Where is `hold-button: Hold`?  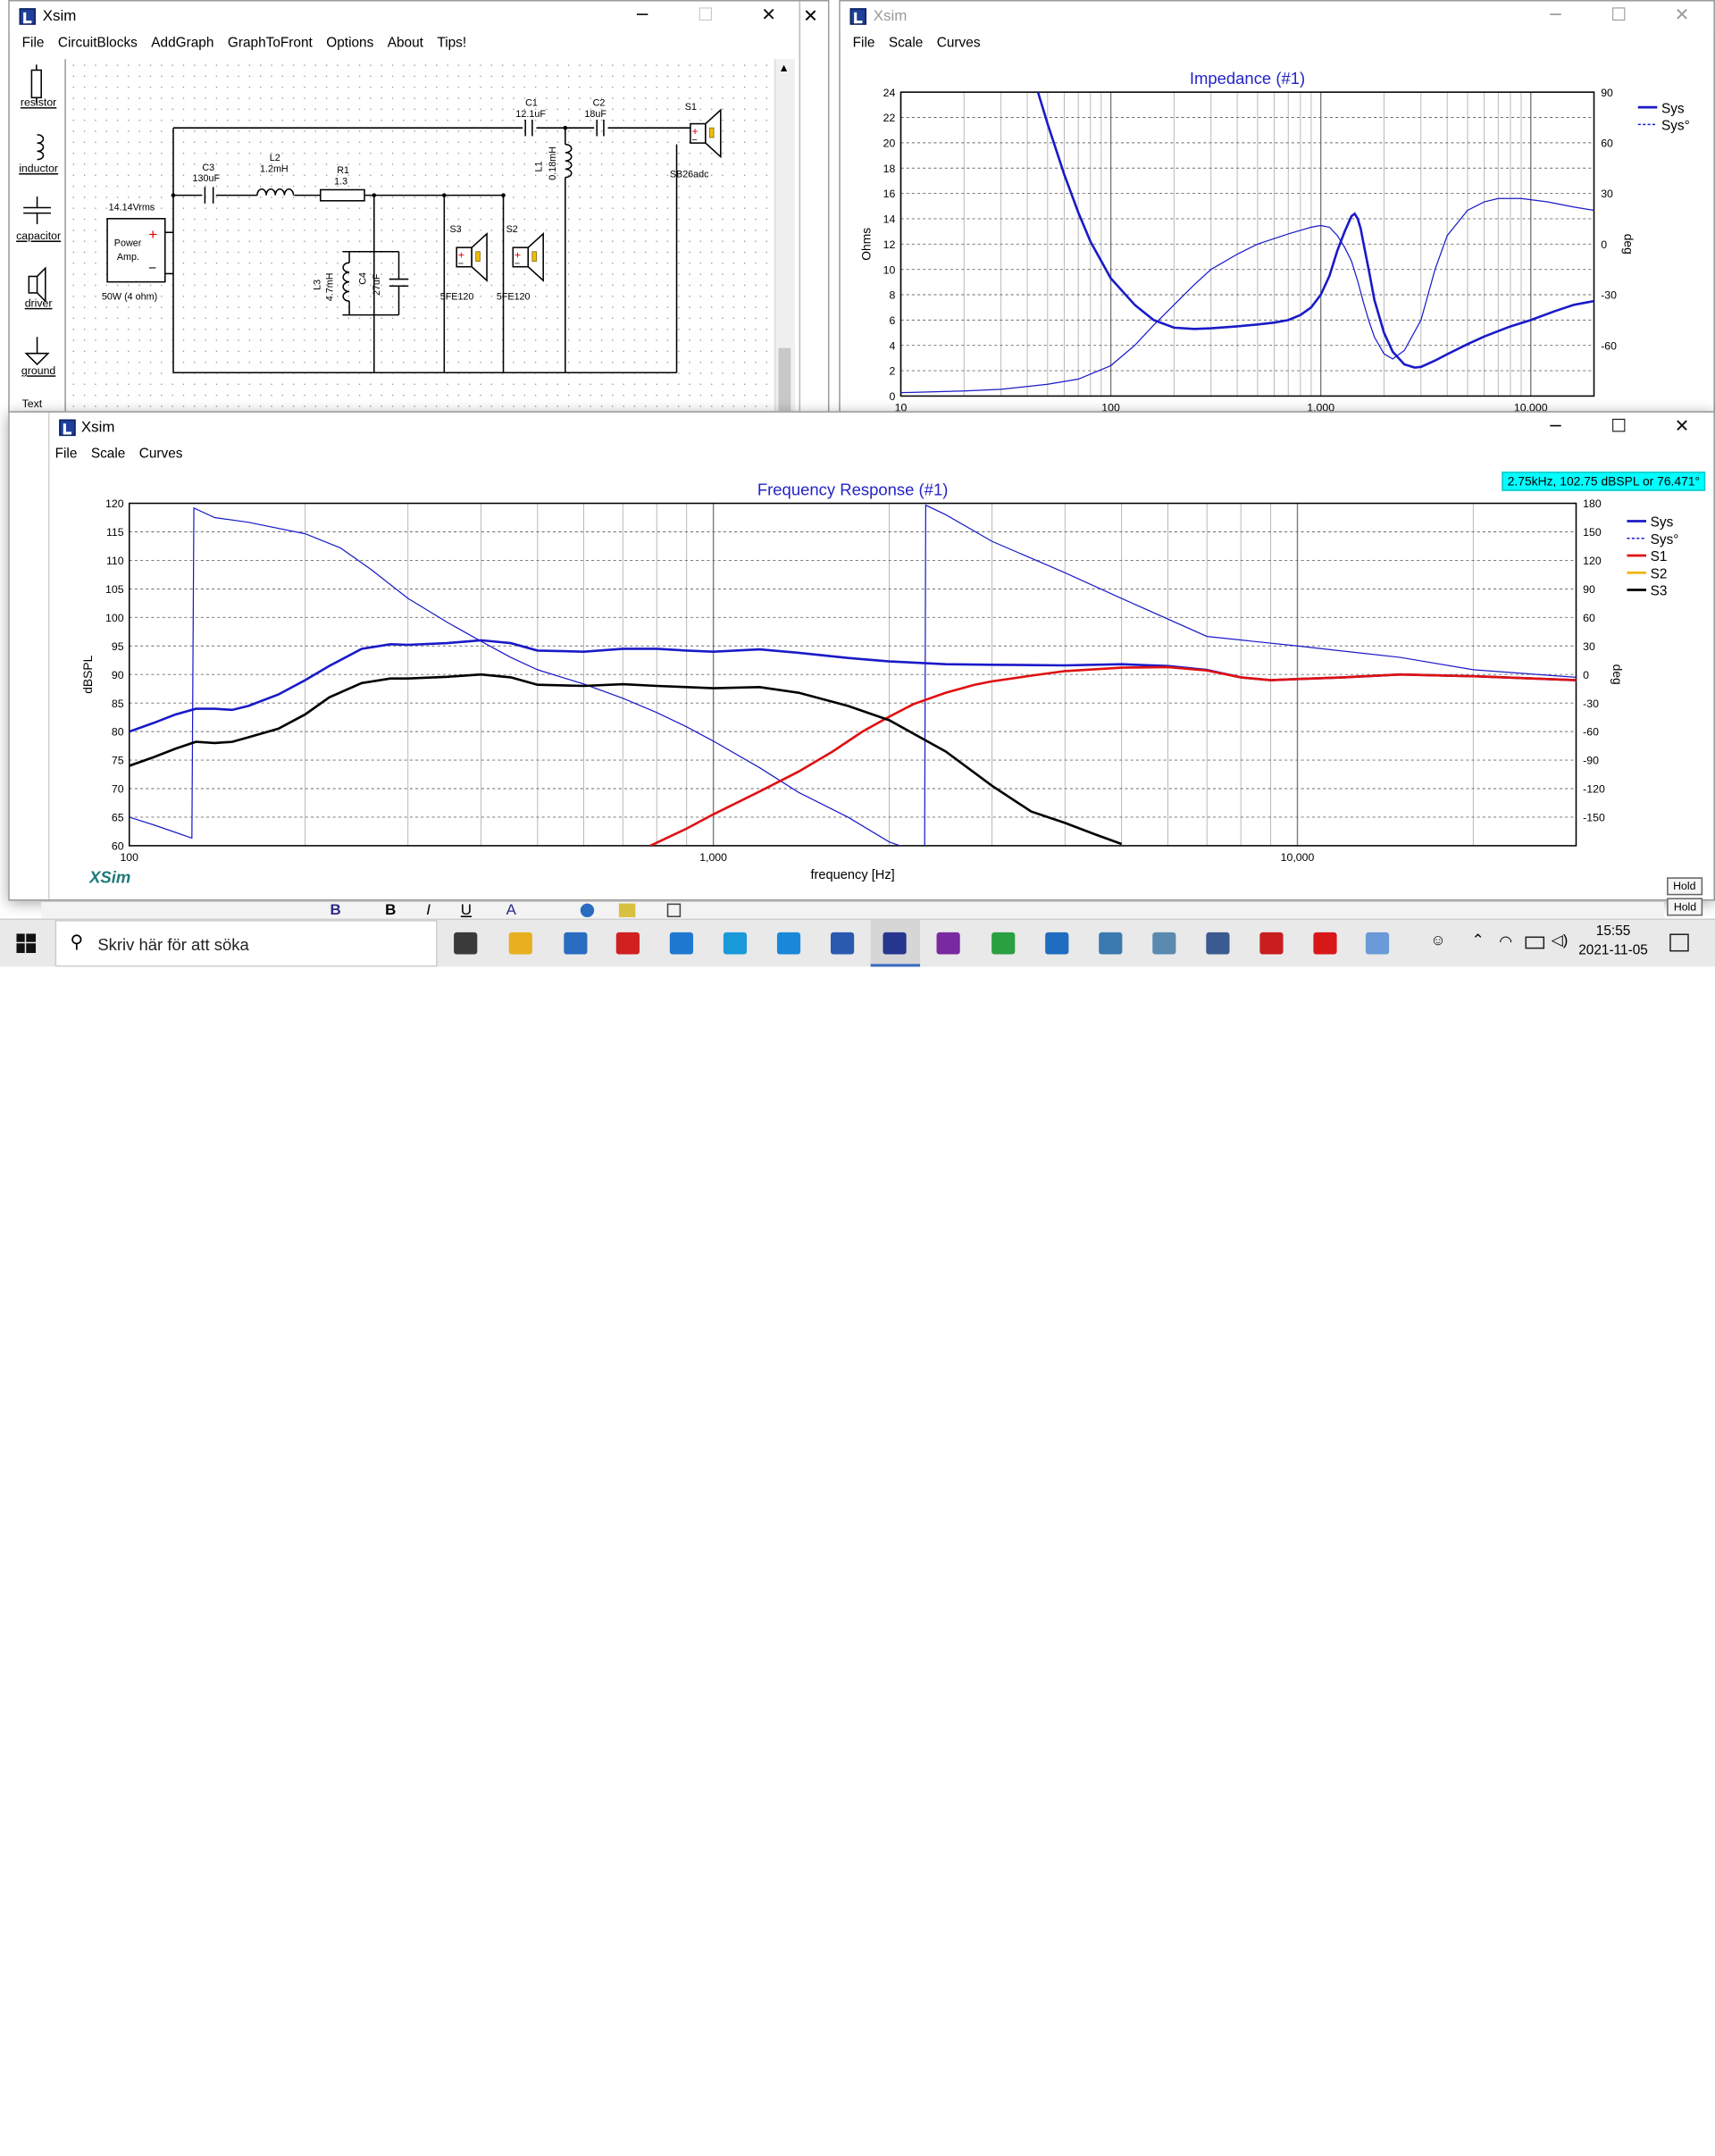
hold-button: Hold is located at coordinates (1684, 886).